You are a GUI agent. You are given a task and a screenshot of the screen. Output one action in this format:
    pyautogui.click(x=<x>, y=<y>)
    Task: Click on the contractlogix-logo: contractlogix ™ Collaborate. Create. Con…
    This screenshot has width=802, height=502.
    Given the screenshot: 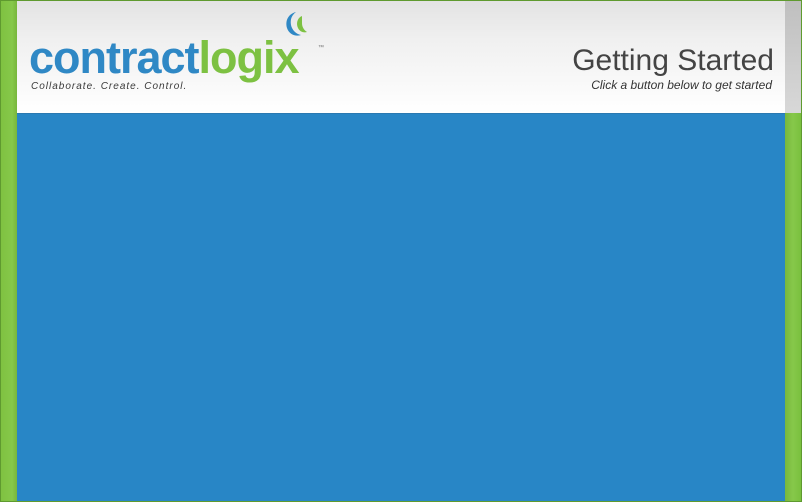 What is the action you would take?
    pyautogui.click(x=179, y=55)
    